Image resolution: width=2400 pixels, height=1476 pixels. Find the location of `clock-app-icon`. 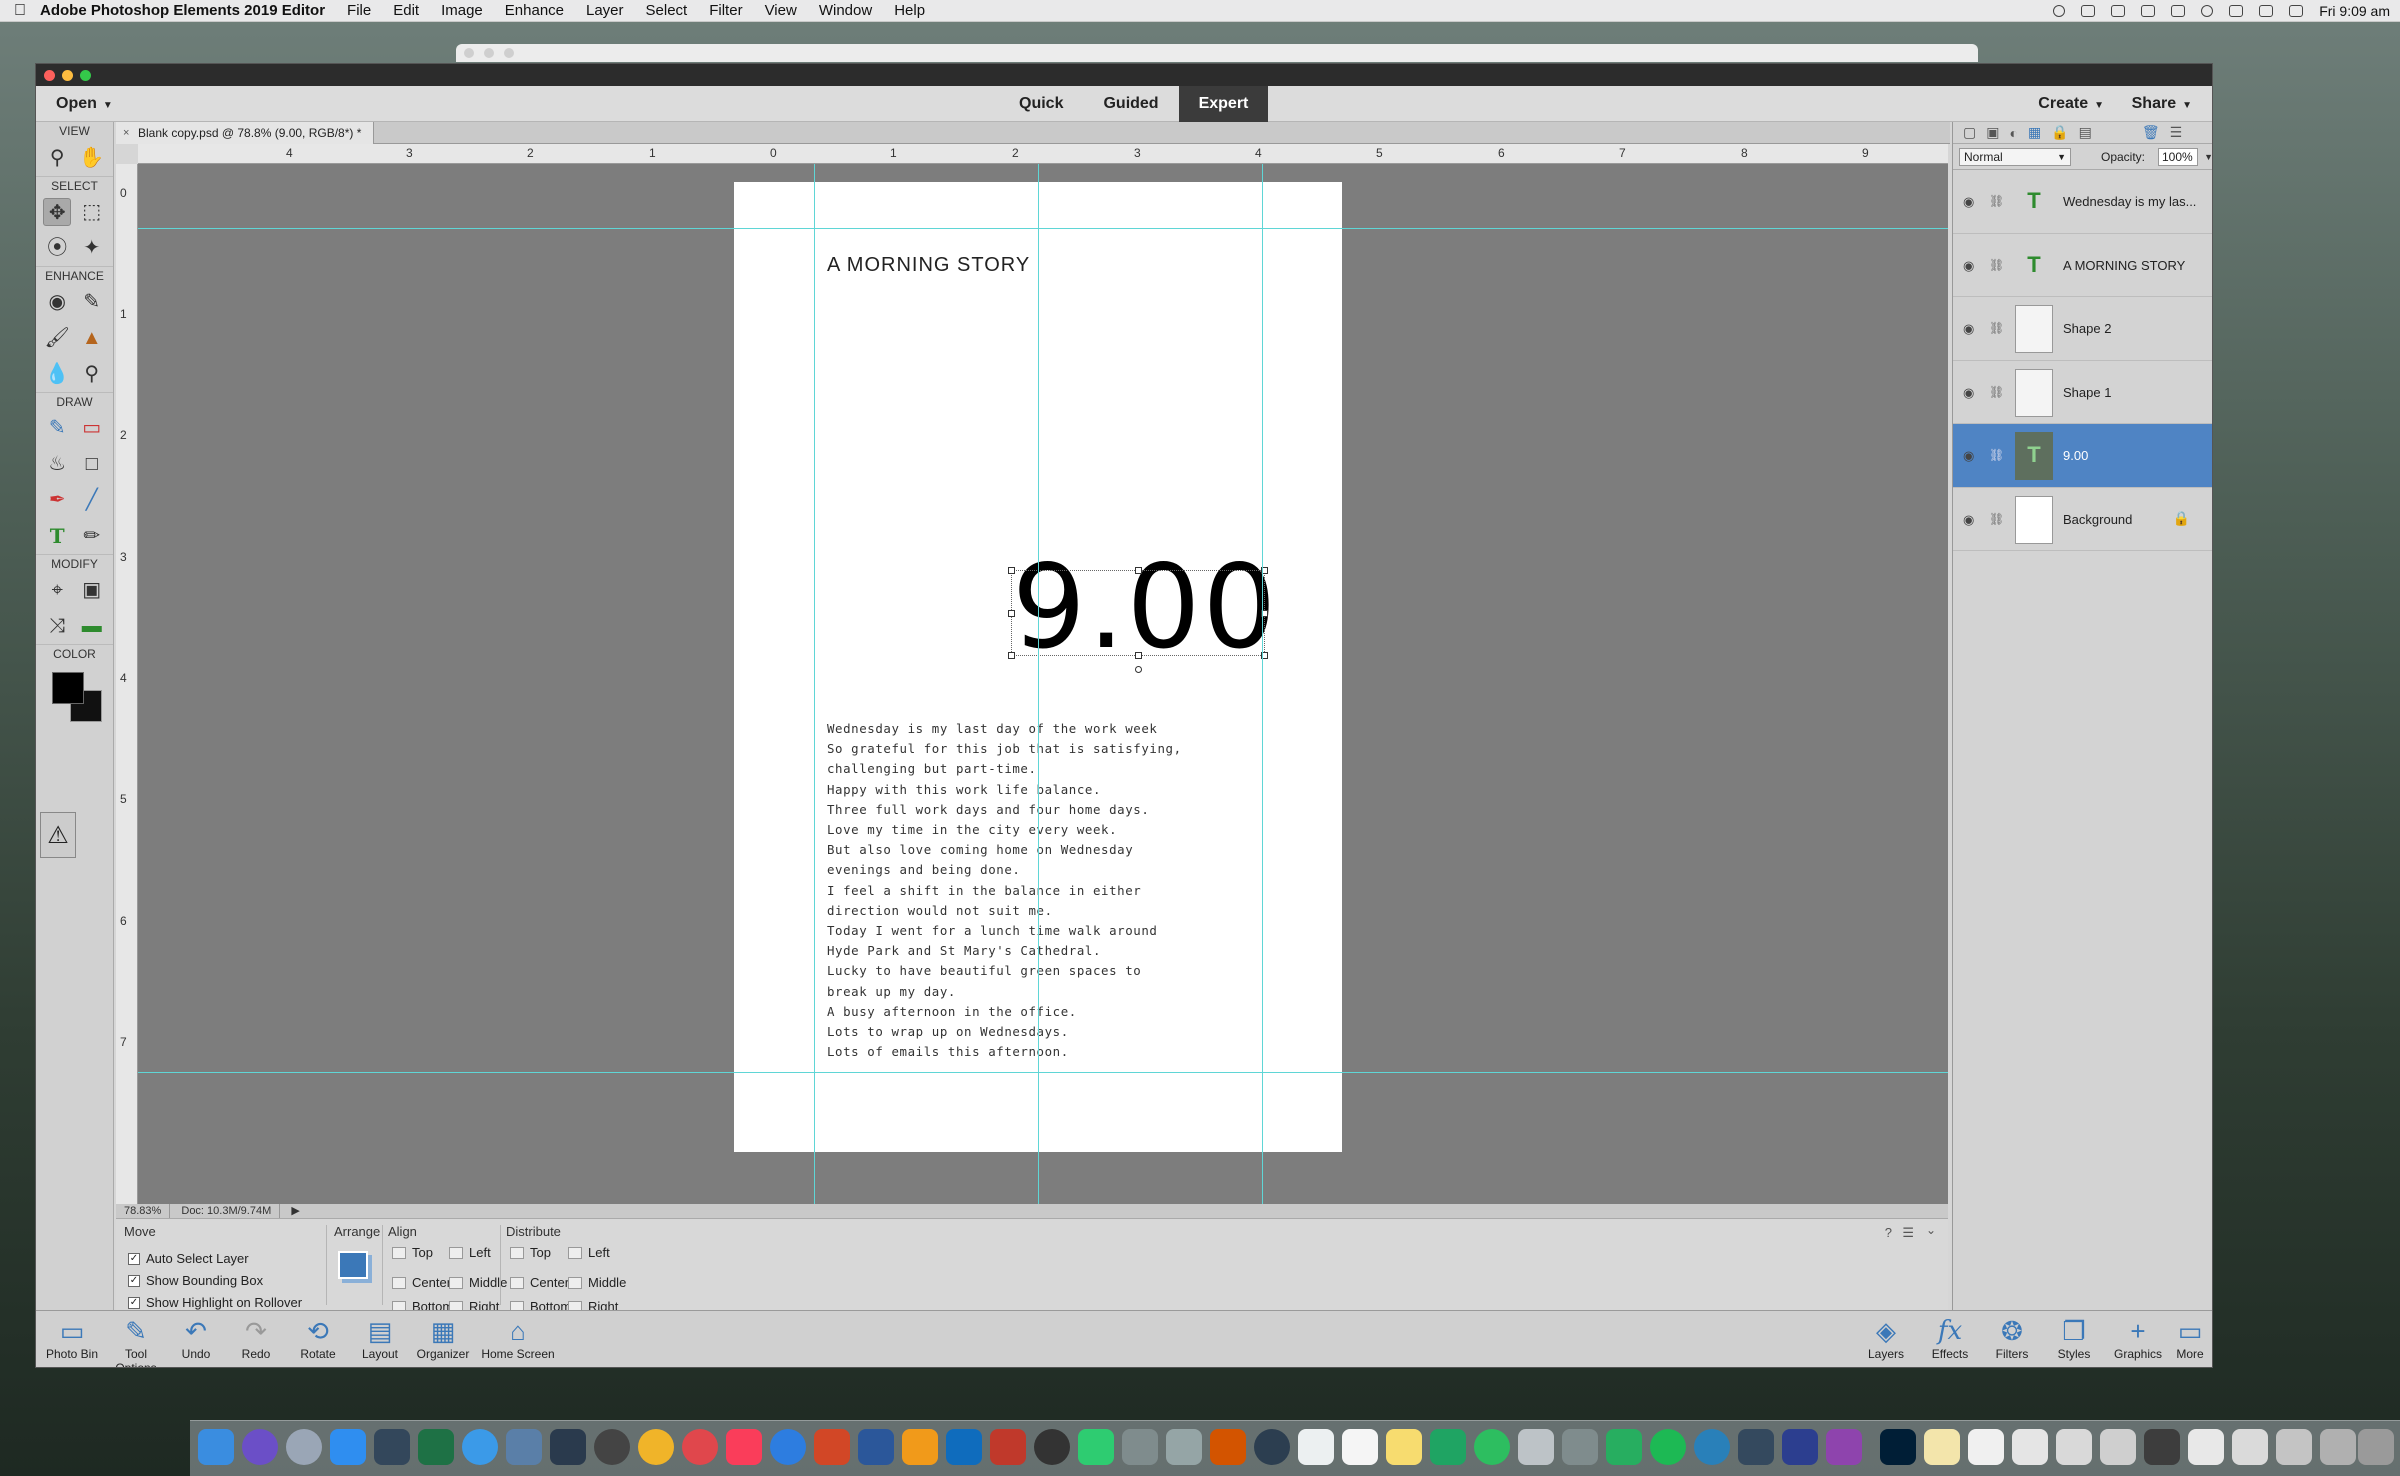

clock-app-icon is located at coordinates (1272, 1447).